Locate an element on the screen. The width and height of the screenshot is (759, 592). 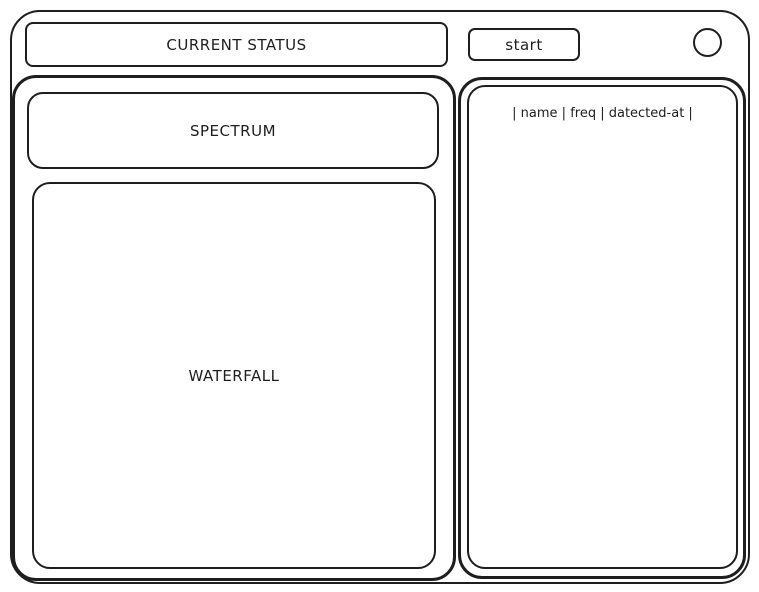
start-button-label: start is located at coordinates (524, 44).